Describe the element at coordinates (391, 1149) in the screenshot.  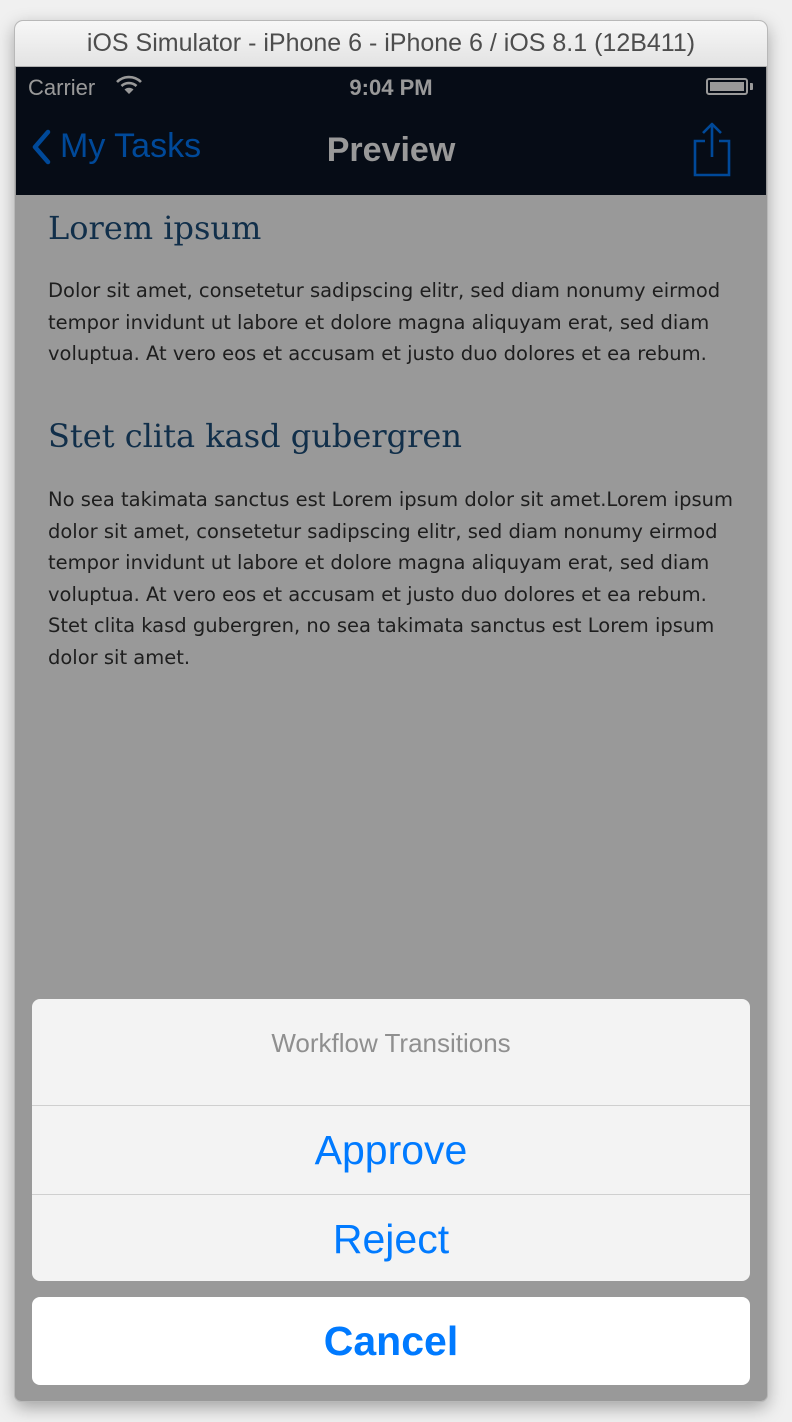
I see `approve-button: Approve` at that location.